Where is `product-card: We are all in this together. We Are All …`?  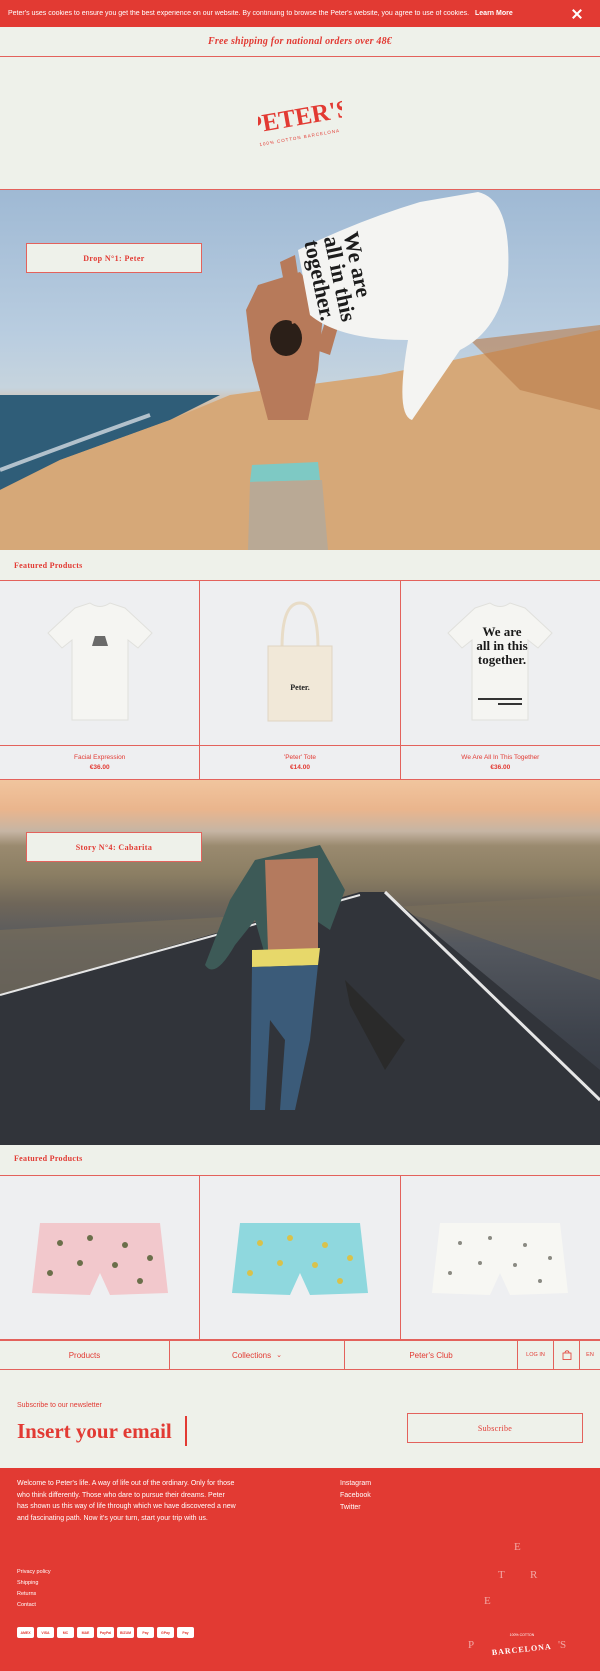
product-card: We are all in this together. We Are All … is located at coordinates (500, 680).